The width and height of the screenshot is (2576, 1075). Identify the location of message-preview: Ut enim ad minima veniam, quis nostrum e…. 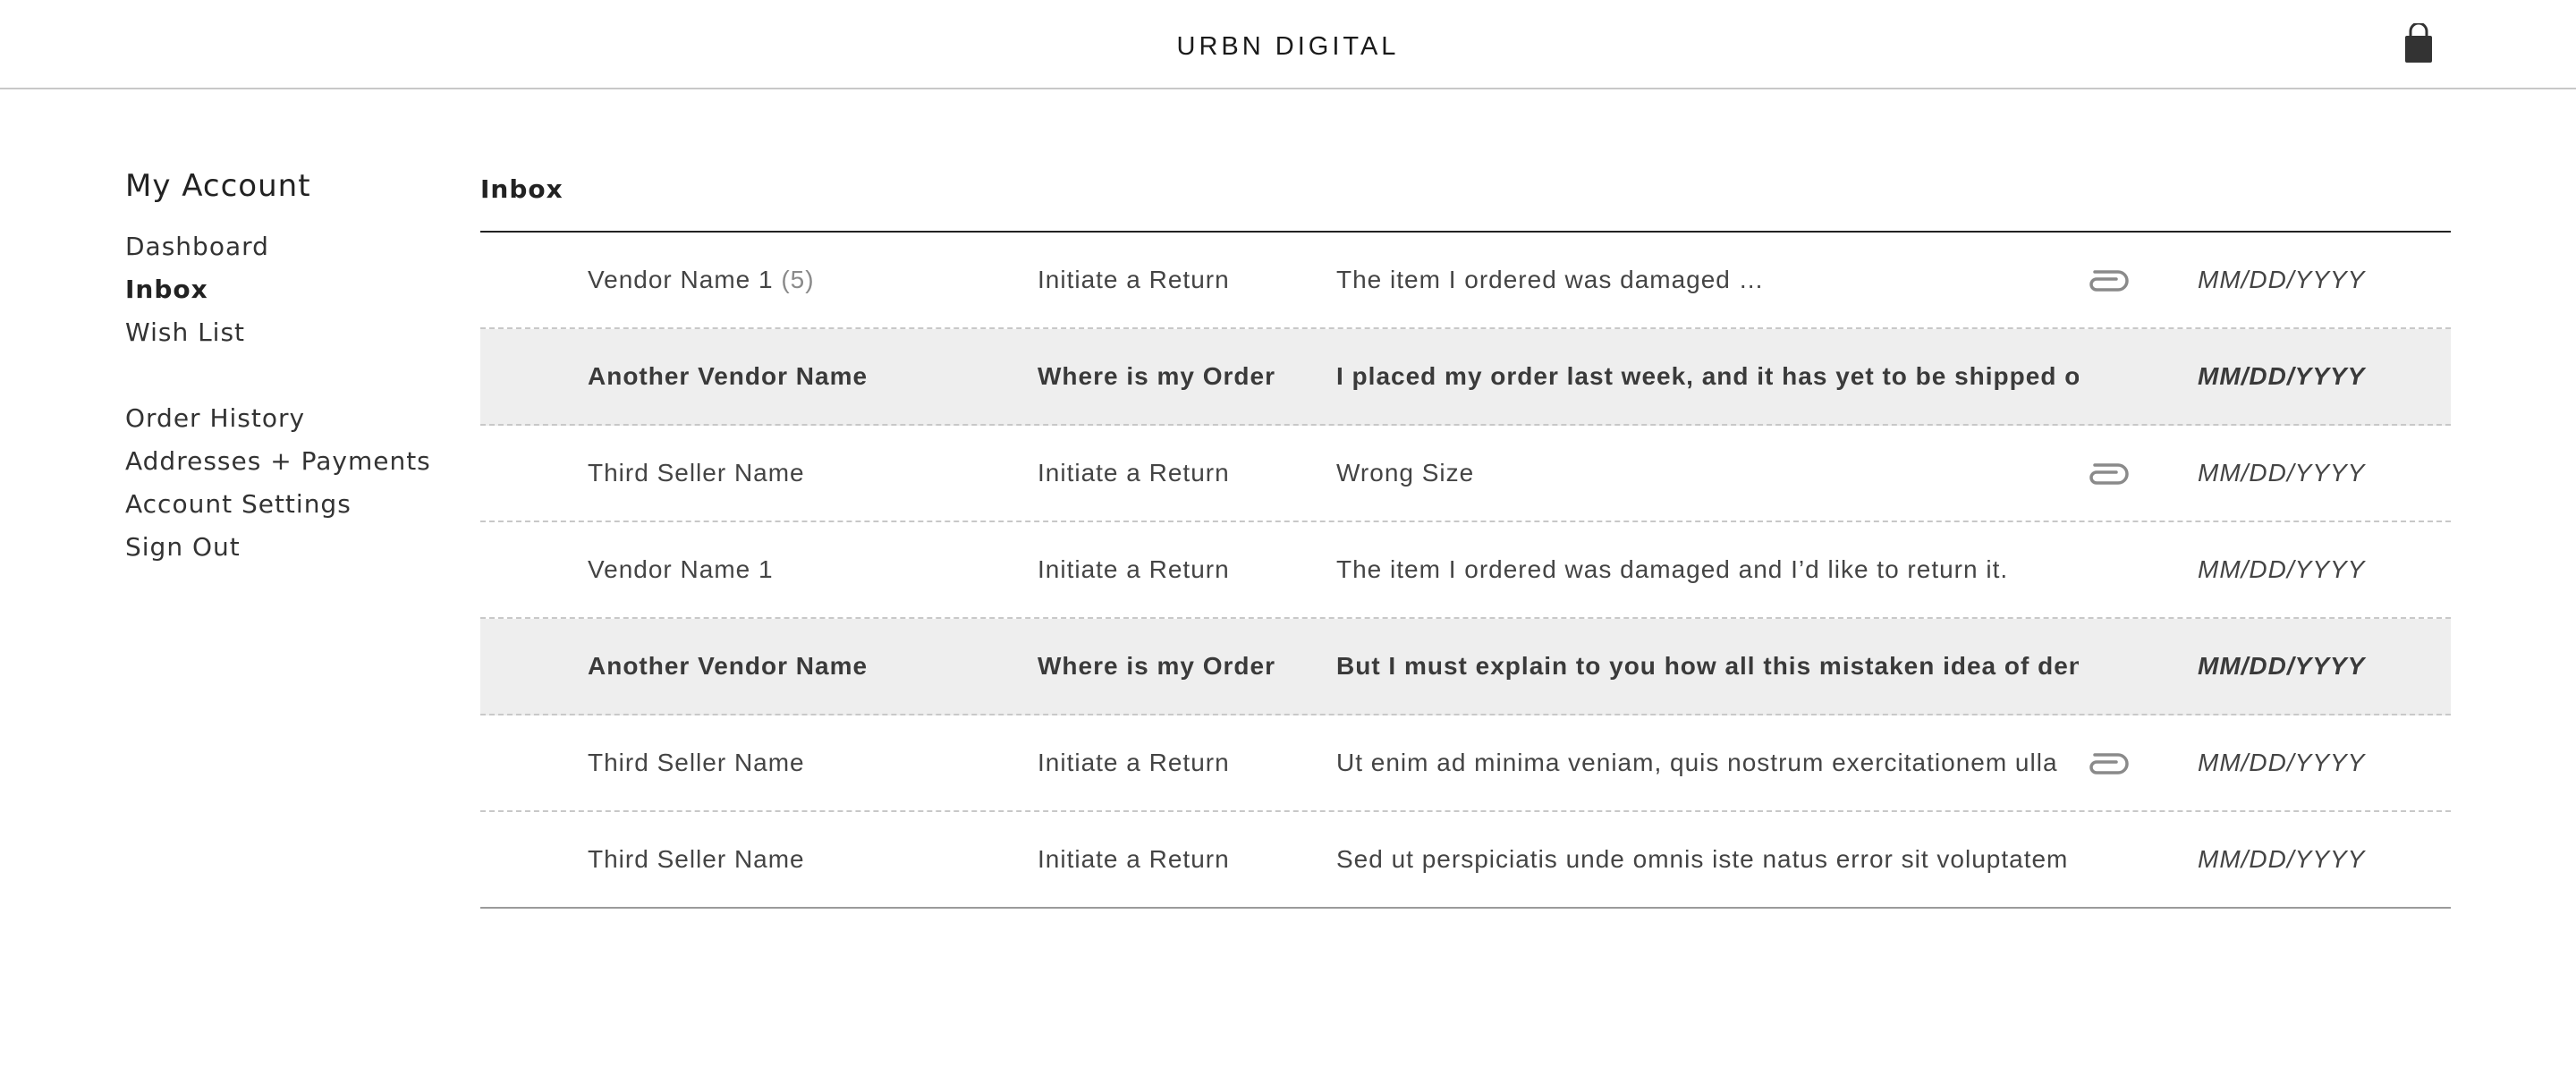
(1697, 762).